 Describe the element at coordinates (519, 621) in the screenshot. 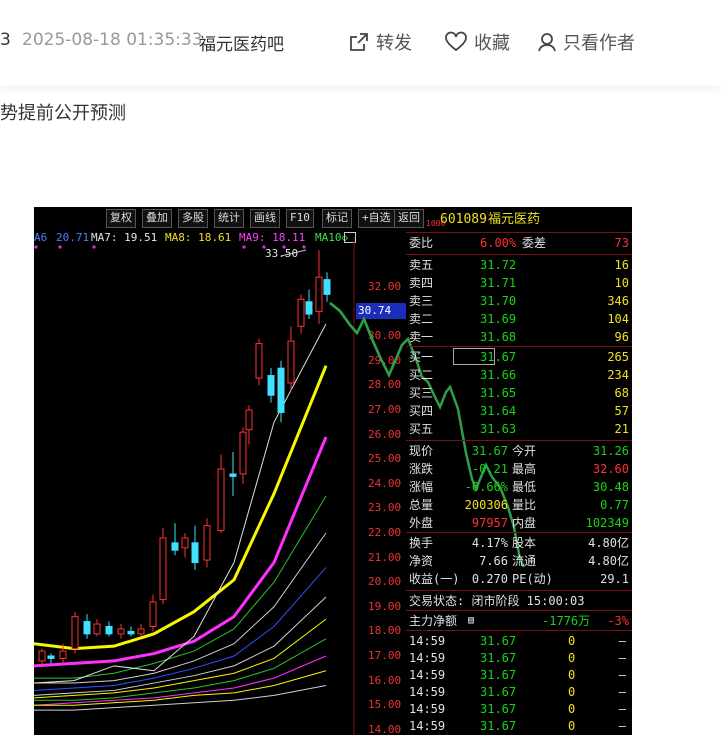

I see `main-flow-row: 主力净额 ▤ -1776万 -3%` at that location.